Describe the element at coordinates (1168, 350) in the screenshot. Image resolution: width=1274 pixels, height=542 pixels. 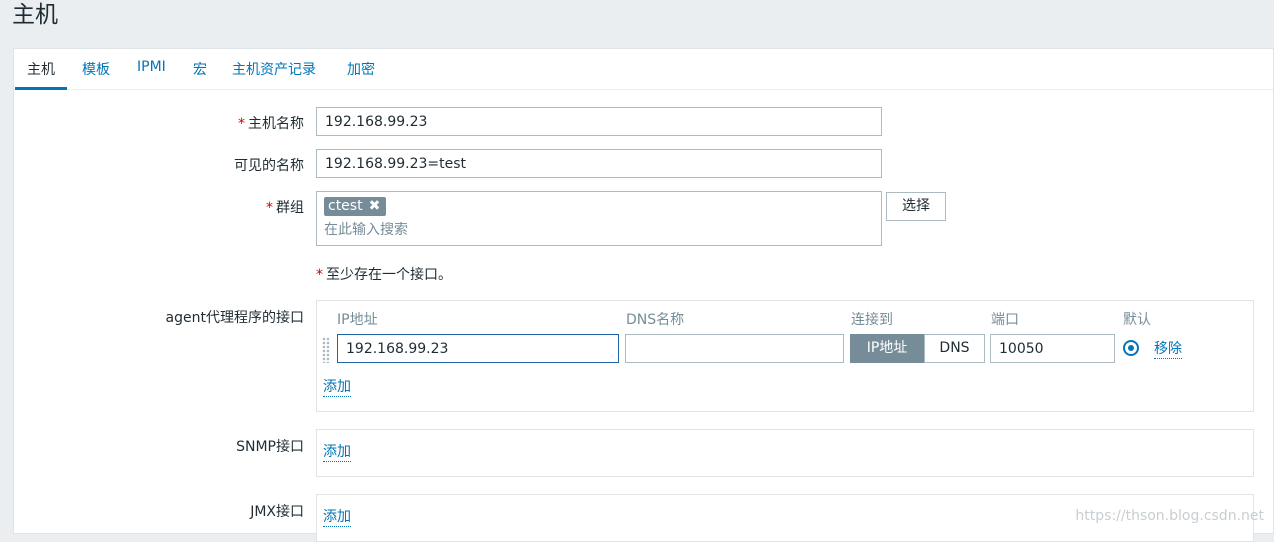
I see `remove-interface-link: 移除` at that location.